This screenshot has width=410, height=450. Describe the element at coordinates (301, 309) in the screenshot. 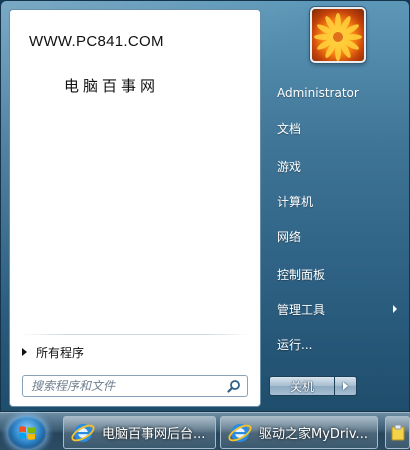

I see `menu-item-label: 管理工具` at that location.